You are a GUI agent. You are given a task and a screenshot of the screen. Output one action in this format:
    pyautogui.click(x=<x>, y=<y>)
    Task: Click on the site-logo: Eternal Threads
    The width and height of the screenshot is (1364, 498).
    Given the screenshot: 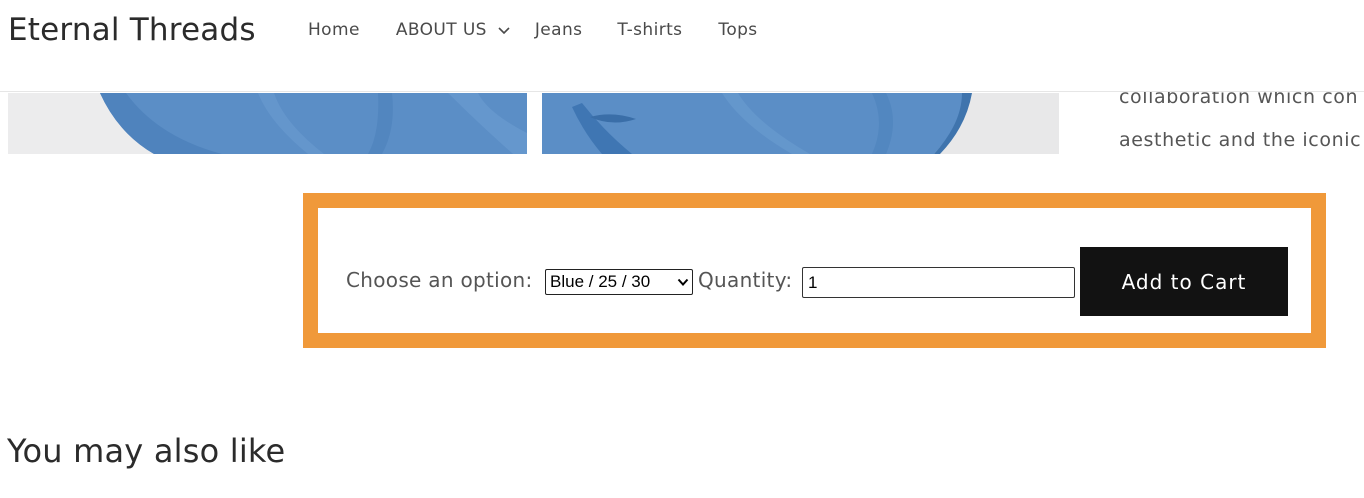 What is the action you would take?
    pyautogui.click(x=132, y=30)
    